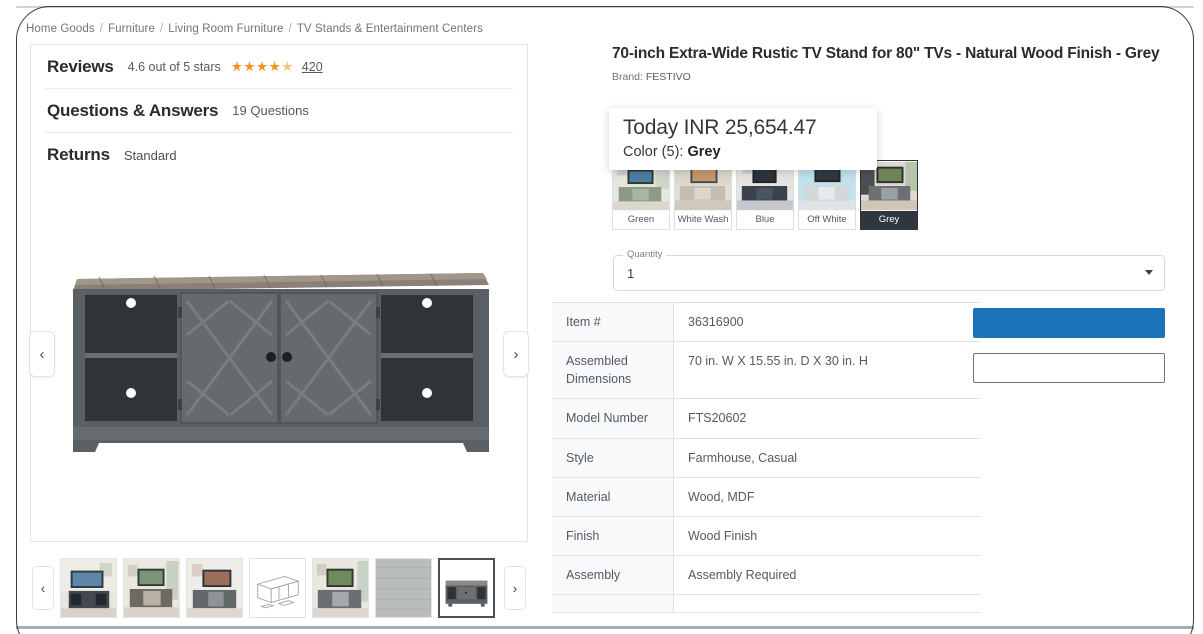 This screenshot has height=634, width=1203. Describe the element at coordinates (889, 270) in the screenshot. I see `quantity-select: Quantity 1` at that location.